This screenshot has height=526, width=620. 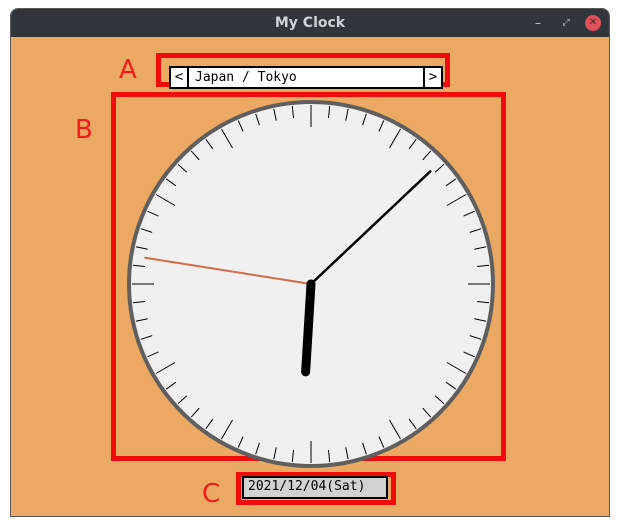 I want to click on hour-hand, so click(x=308, y=328).